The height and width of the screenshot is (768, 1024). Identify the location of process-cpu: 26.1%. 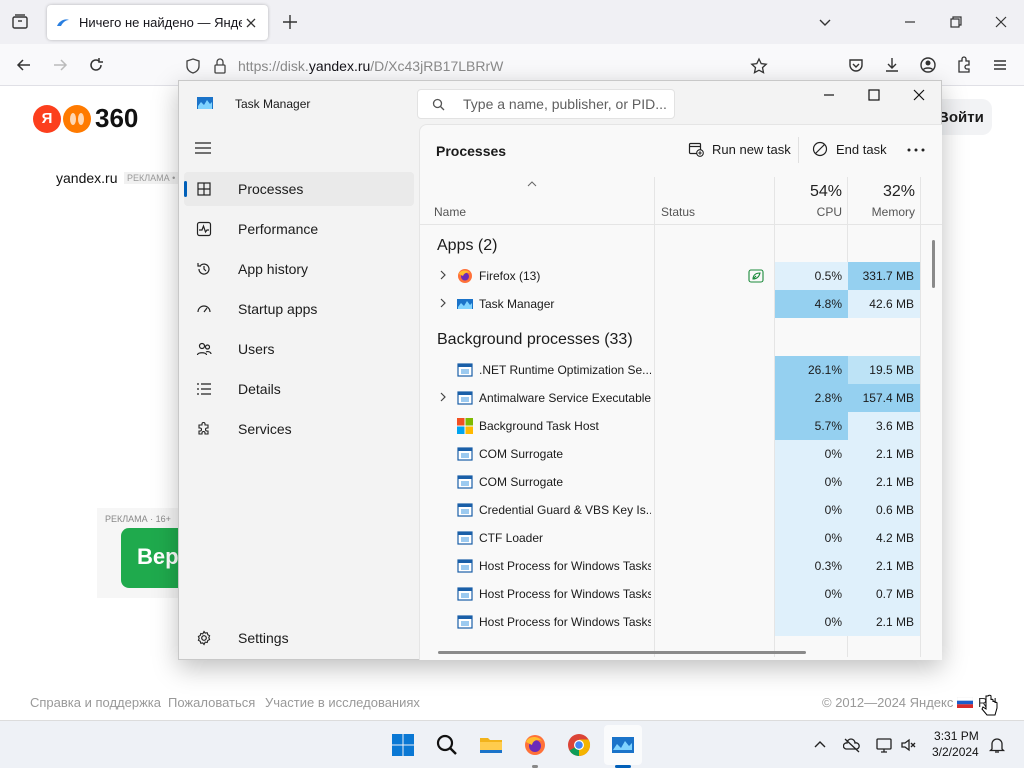
(811, 370).